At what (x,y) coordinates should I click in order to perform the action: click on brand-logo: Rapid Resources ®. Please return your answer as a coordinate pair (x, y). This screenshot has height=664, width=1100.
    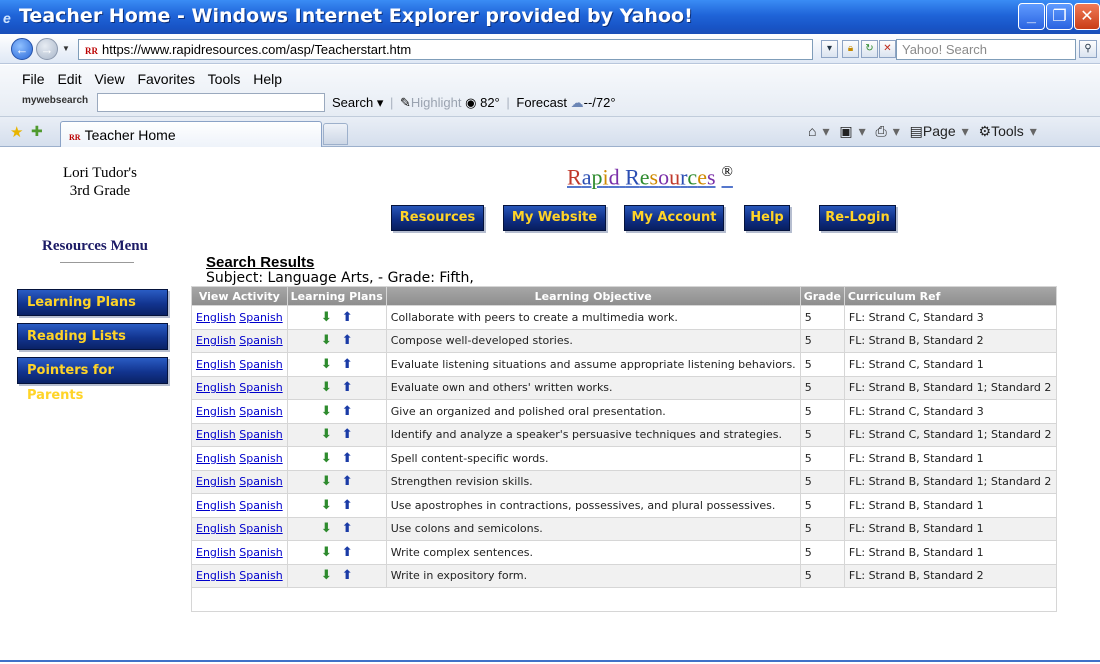
    Looking at the image, I should click on (650, 177).